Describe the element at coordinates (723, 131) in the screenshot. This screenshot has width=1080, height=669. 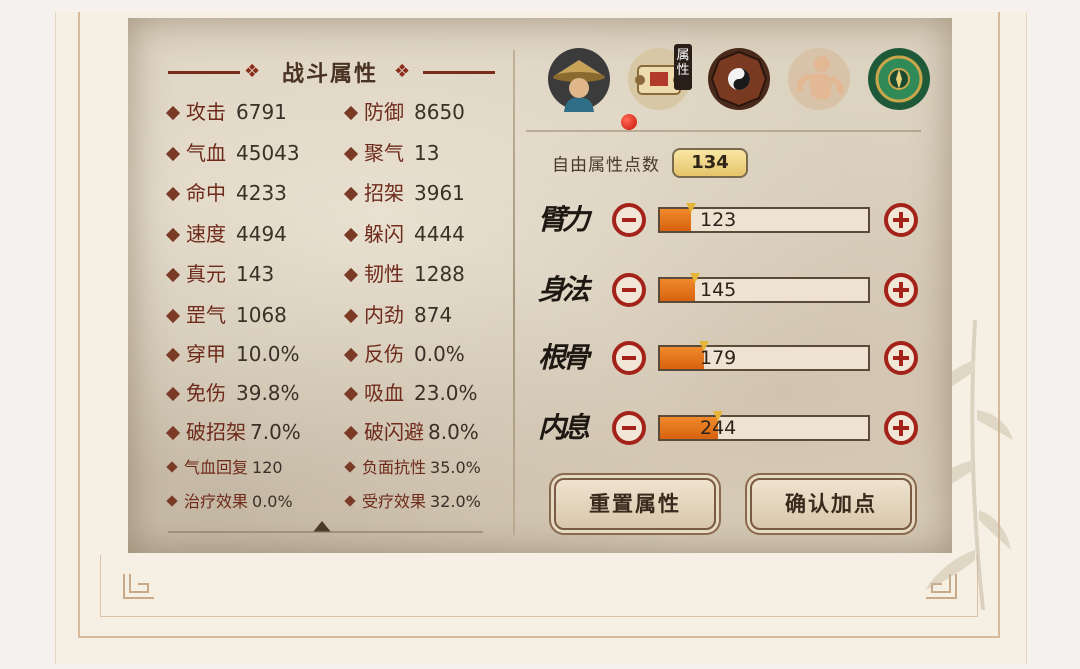
I see `tab-bar-rule` at that location.